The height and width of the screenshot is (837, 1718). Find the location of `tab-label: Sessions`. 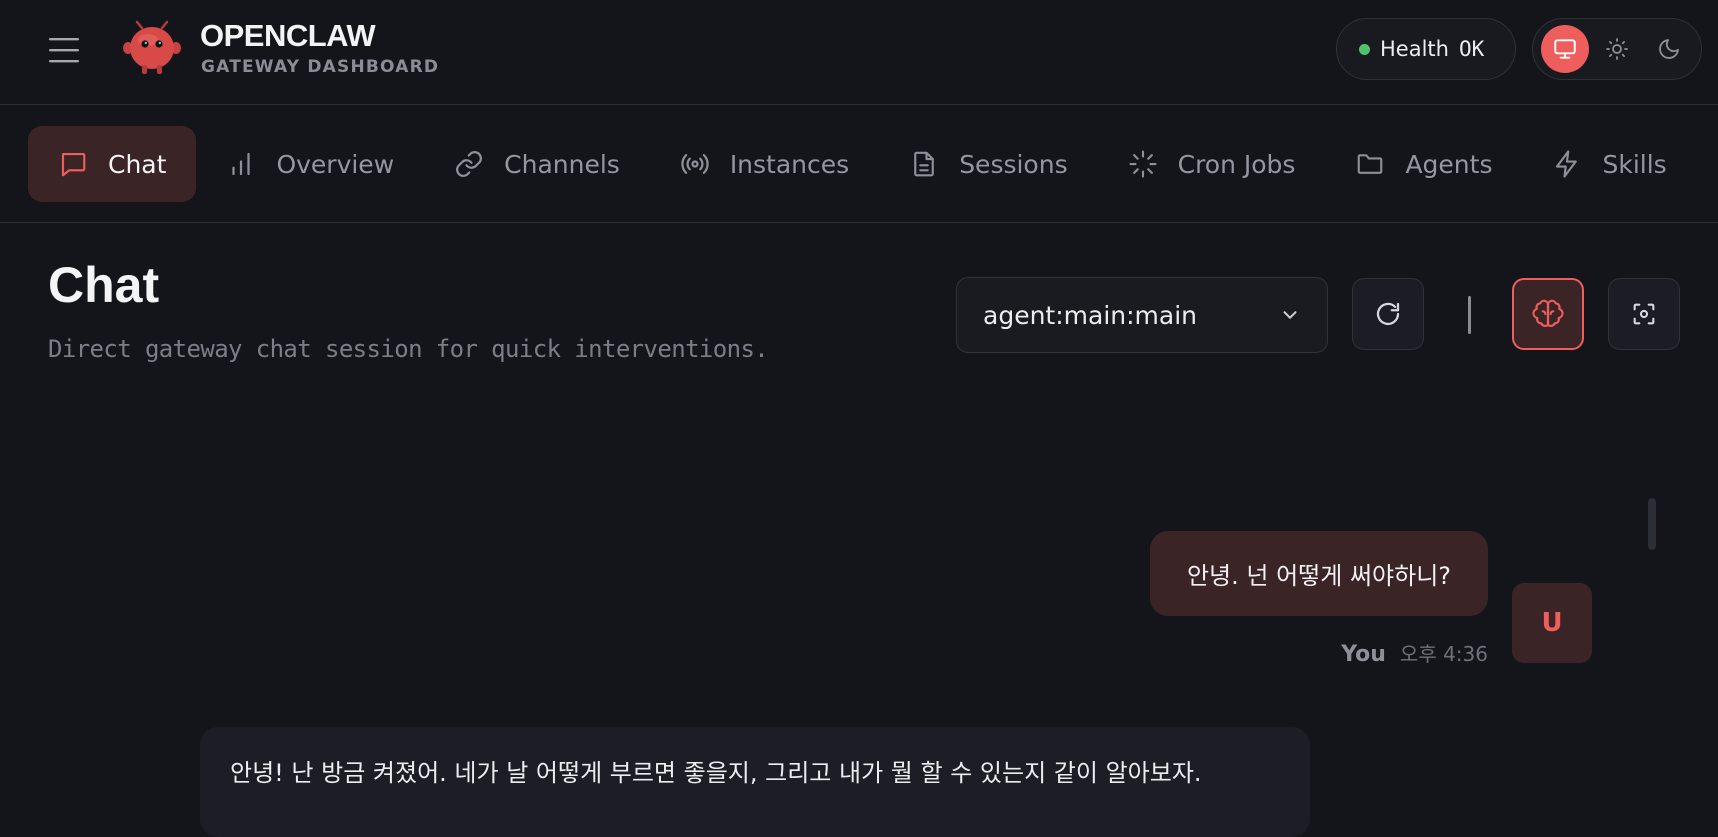

tab-label: Sessions is located at coordinates (1013, 164).